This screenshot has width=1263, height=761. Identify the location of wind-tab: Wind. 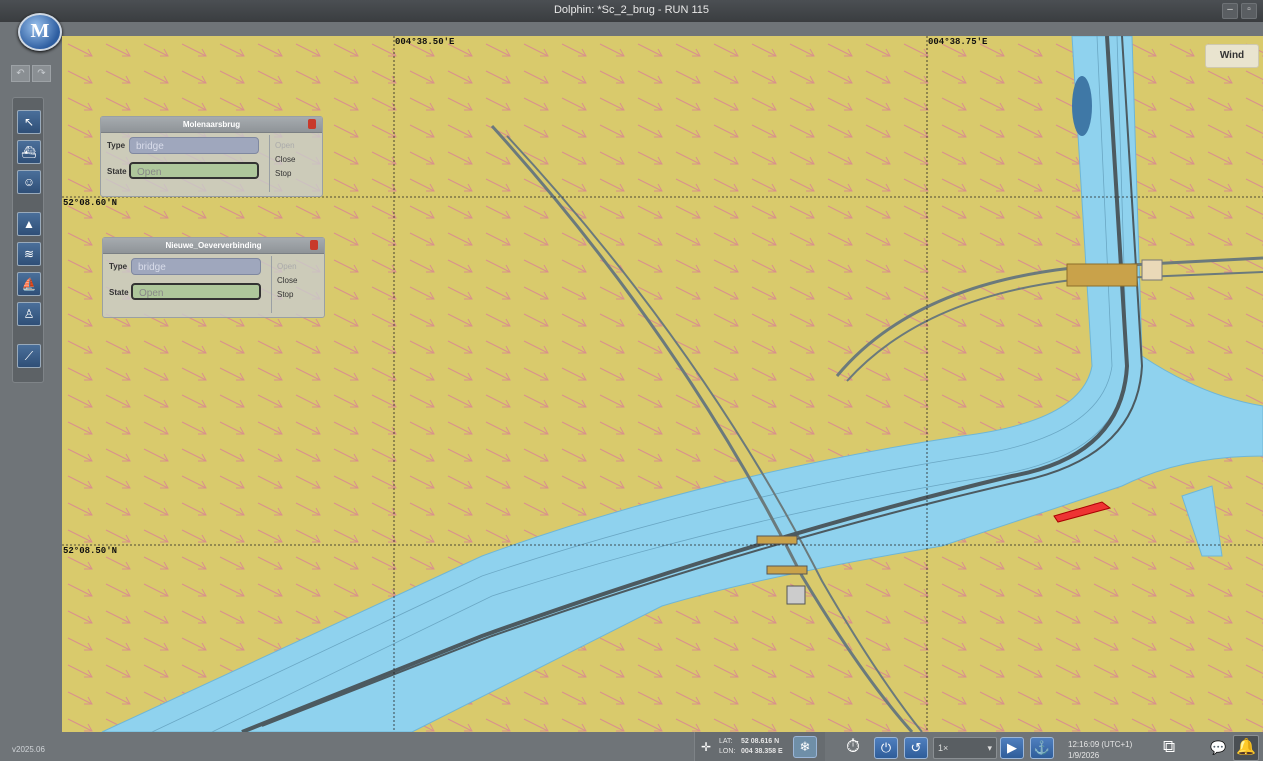
(1232, 56).